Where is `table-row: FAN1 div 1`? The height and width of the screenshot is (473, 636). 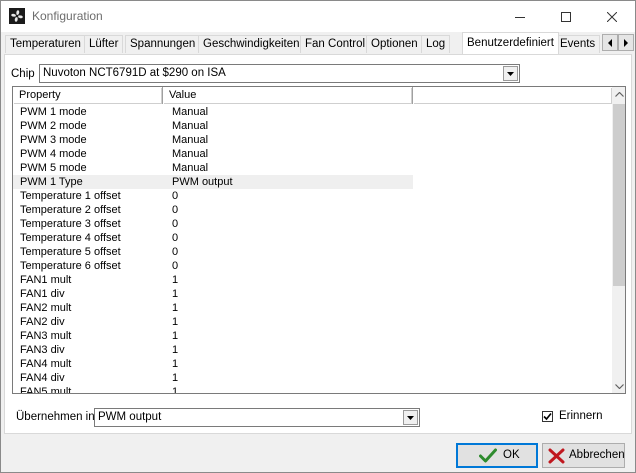
table-row: FAN1 div 1 is located at coordinates (213, 294).